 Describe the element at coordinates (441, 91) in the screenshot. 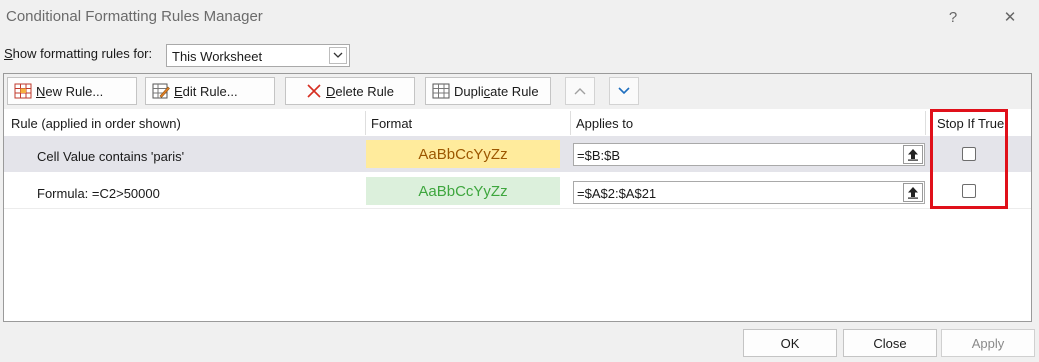

I see `duplicate-rule-icon` at that location.